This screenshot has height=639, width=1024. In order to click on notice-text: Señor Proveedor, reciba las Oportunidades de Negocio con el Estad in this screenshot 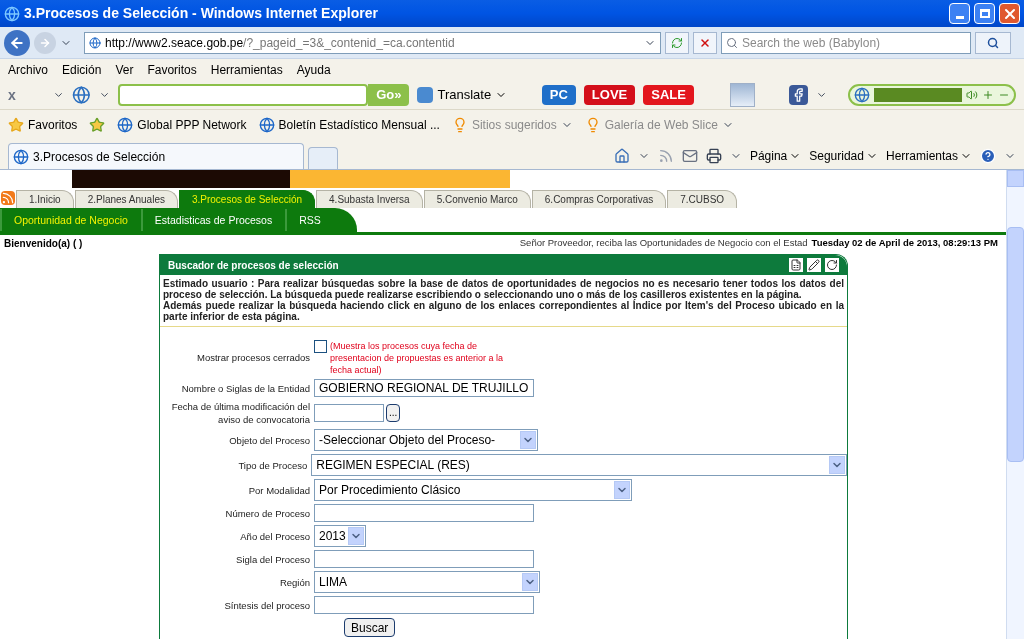, I will do `click(663, 243)`.